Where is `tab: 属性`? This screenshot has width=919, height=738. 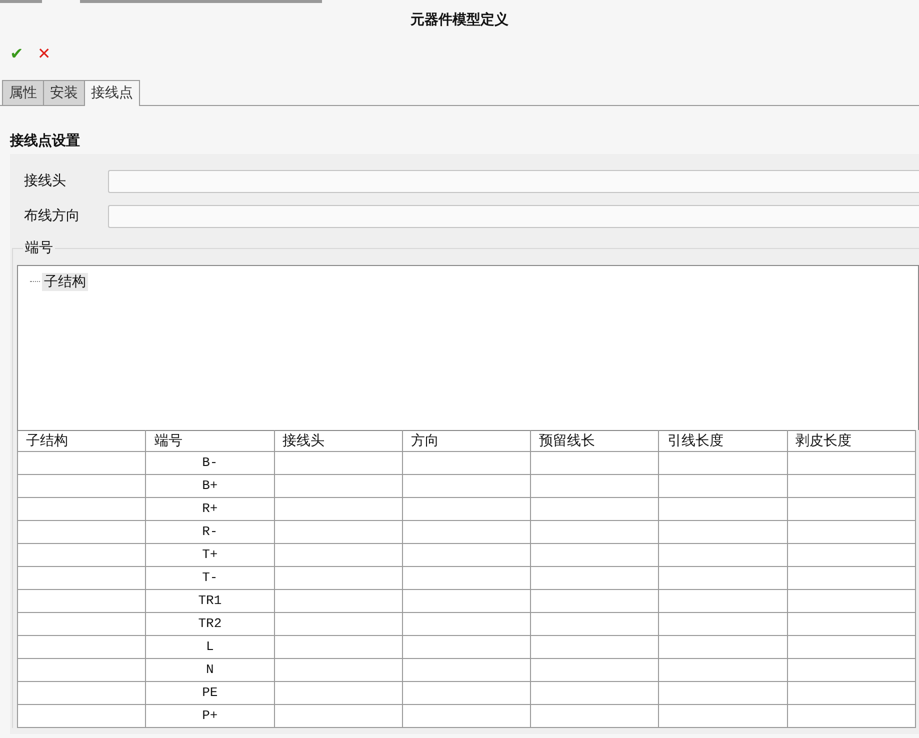
tab: 属性 is located at coordinates (23, 92).